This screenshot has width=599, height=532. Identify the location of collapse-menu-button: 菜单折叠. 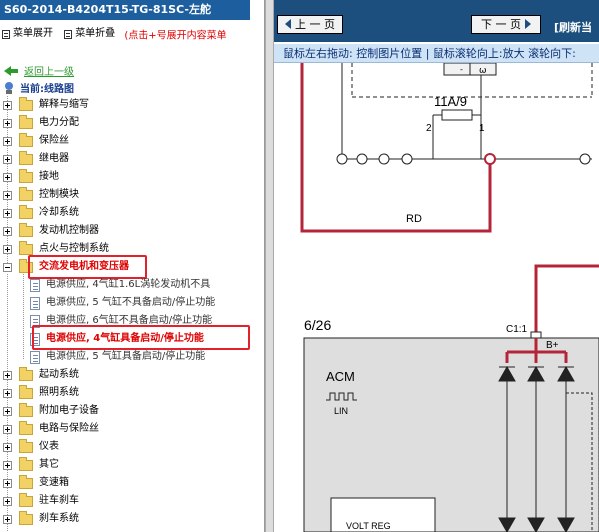
(88, 34).